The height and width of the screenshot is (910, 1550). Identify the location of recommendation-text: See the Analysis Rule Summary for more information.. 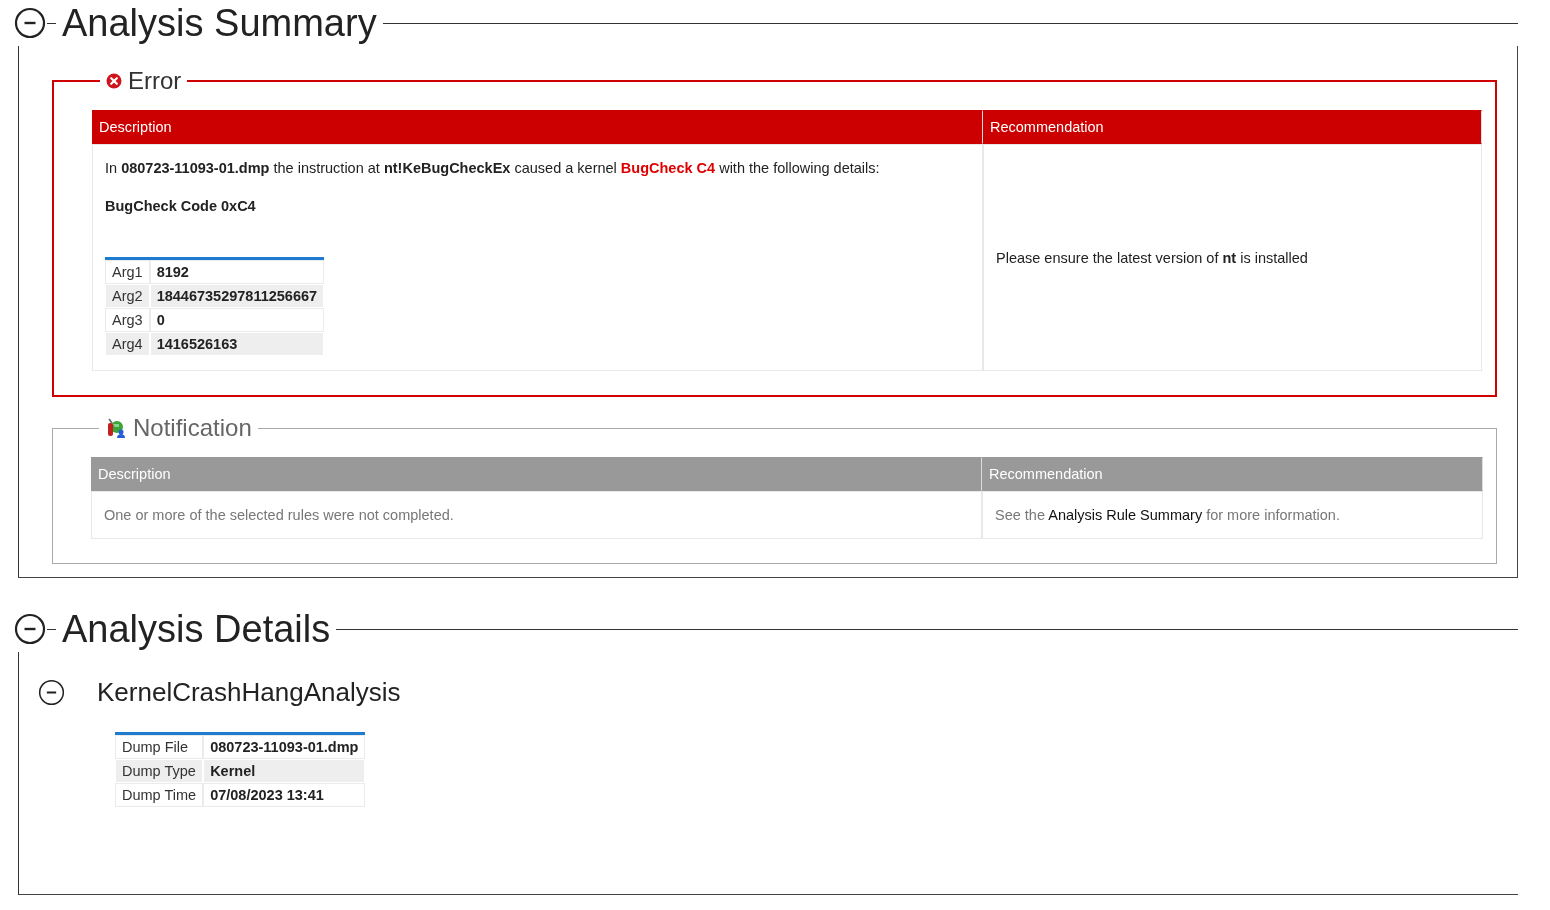
(1168, 515).